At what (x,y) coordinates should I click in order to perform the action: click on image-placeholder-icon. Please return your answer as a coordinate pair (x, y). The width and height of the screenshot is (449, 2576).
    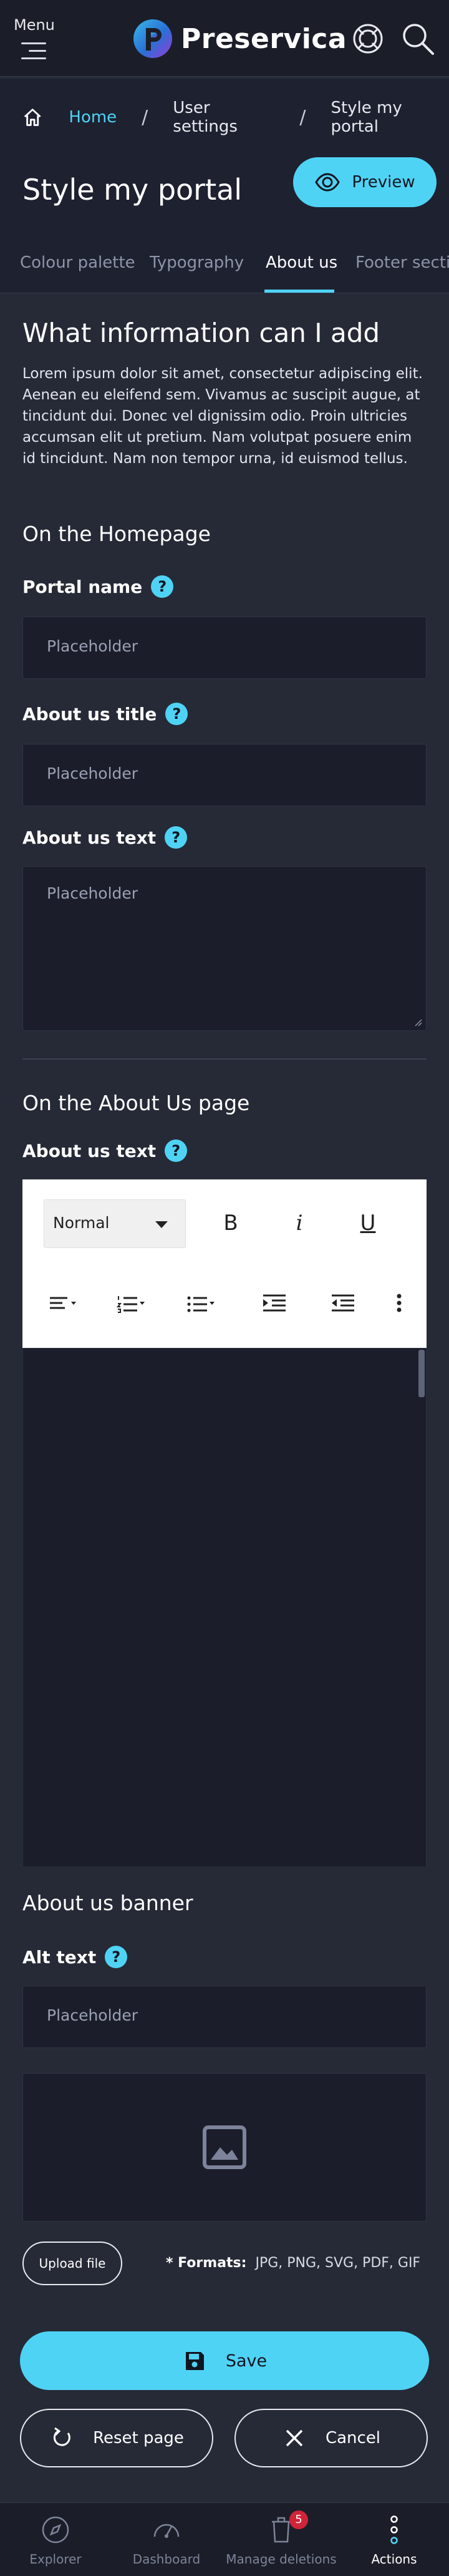
    Looking at the image, I should click on (224, 2147).